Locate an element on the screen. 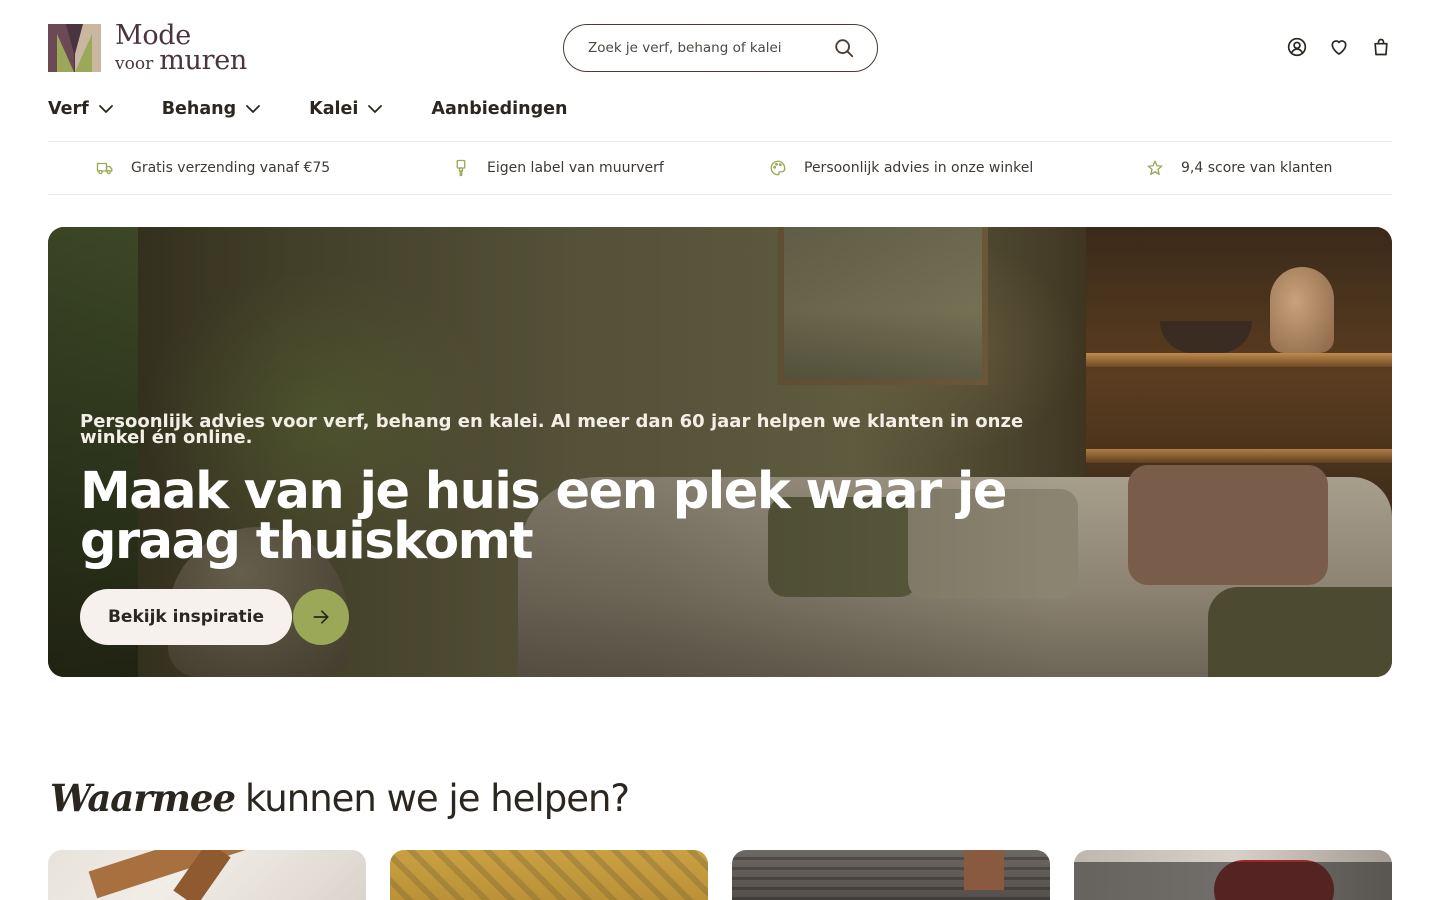 The height and width of the screenshot is (900, 1440). logo-wordmark: Mode voor muren is located at coordinates (181, 48).